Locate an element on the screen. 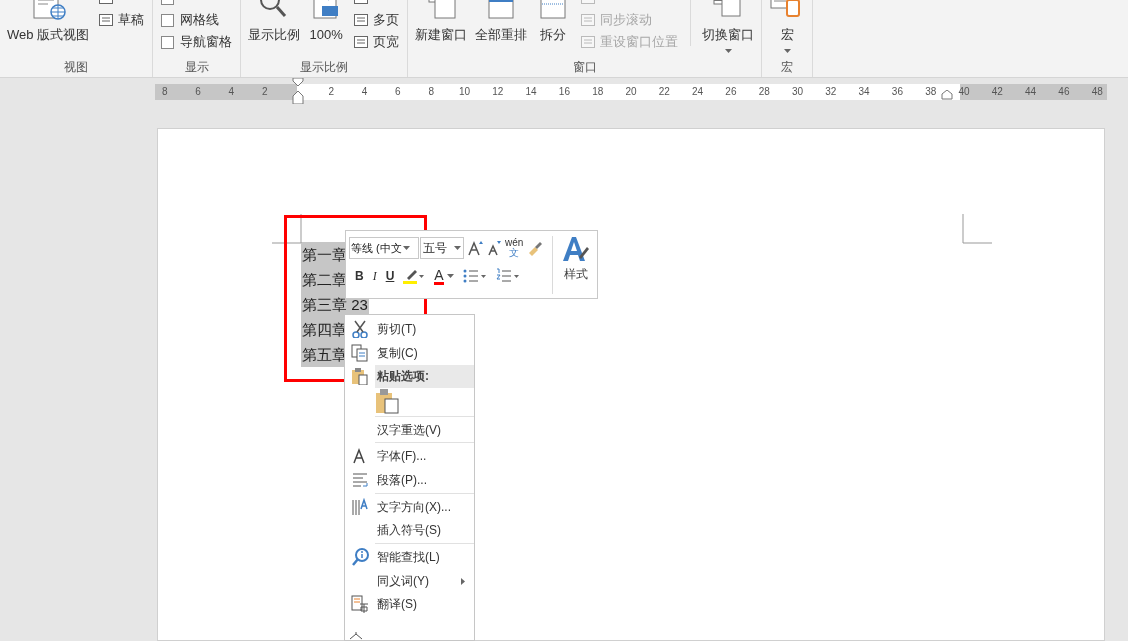 This screenshot has height=641, width=1128. italic-button: I is located at coordinates (374, 276).